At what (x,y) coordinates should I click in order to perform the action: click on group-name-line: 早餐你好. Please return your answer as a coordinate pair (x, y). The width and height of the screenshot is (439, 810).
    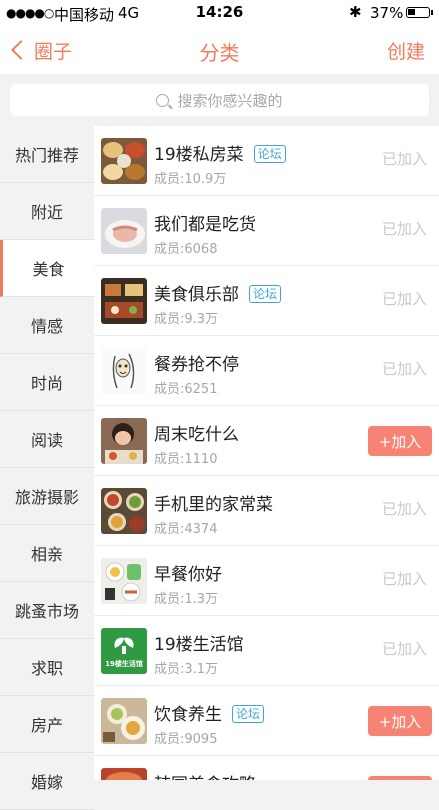
    Looking at the image, I should click on (188, 572).